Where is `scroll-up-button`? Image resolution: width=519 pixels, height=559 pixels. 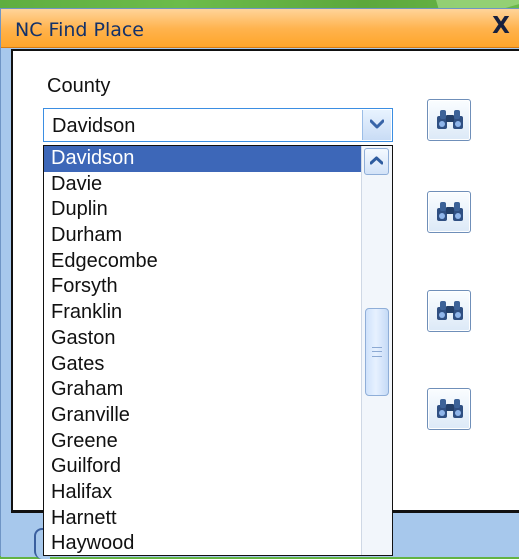 scroll-up-button is located at coordinates (376, 161).